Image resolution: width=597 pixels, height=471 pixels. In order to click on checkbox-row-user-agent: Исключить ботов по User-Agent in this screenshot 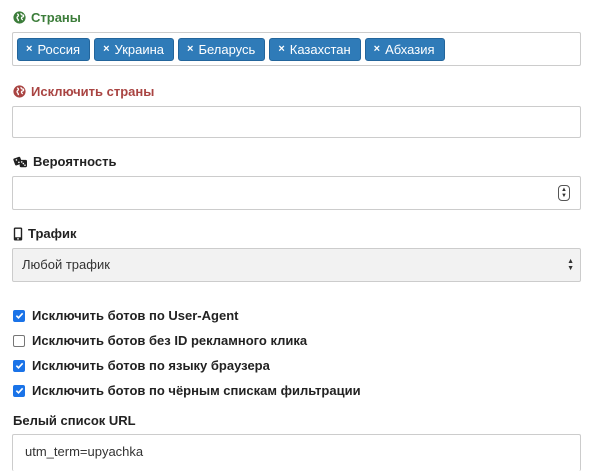, I will do `click(125, 315)`.